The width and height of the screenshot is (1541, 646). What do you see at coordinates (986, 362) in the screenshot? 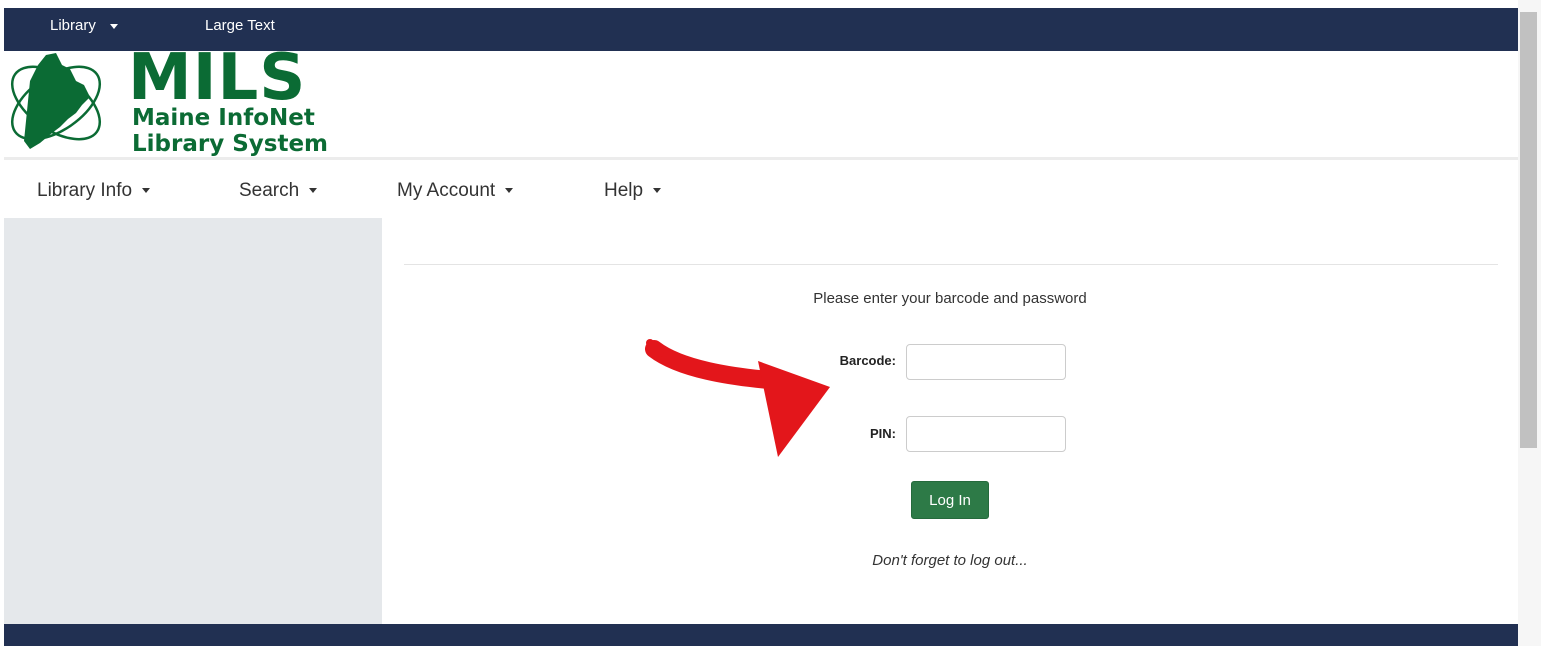
I see `barcode-input` at bounding box center [986, 362].